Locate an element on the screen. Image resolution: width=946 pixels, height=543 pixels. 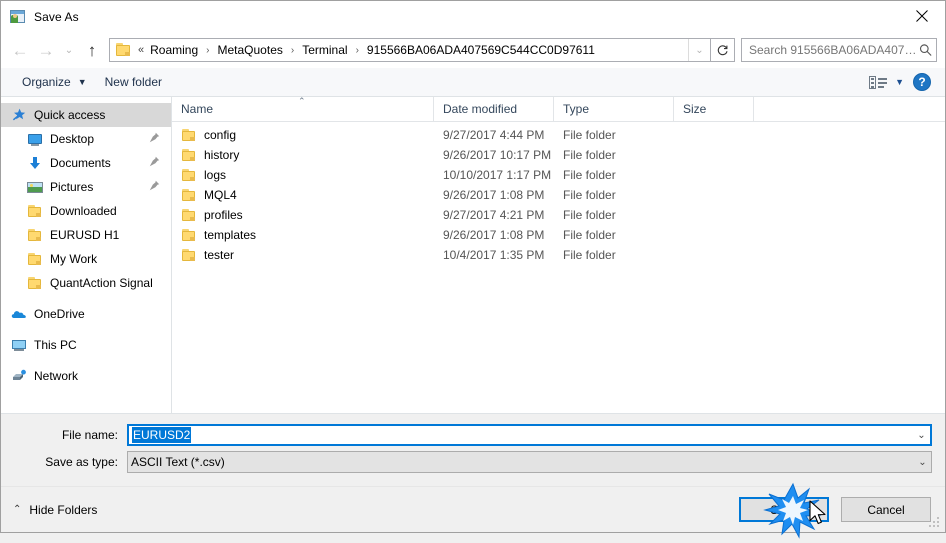
table-row: config 9/27/2017 4:44 PM File folder is located at coordinates (558, 135).